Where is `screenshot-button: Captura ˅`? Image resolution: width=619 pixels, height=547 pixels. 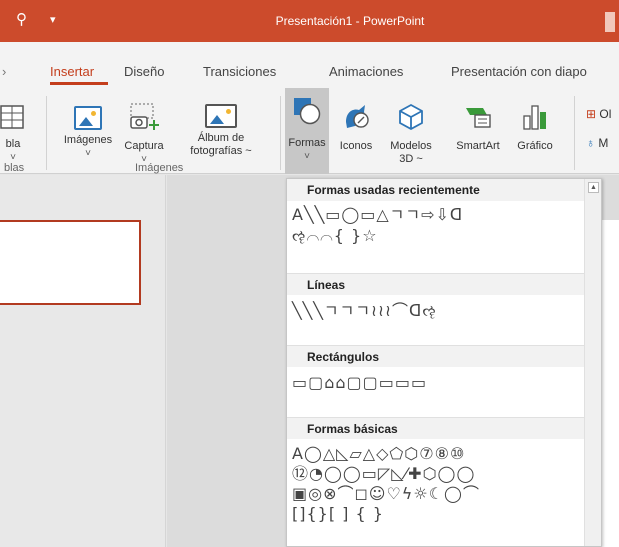
screenshot-button: Captura ˅ is located at coordinates (144, 134).